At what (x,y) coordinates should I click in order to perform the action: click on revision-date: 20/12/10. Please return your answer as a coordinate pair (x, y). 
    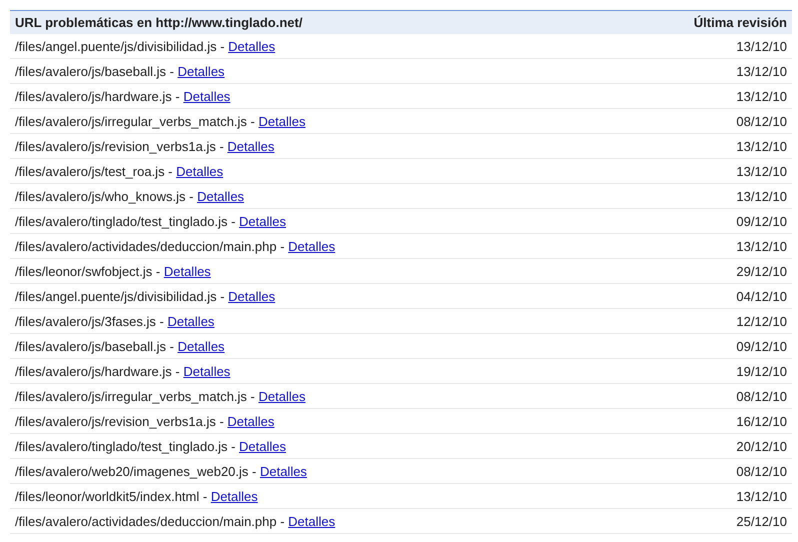
    Looking at the image, I should click on (761, 446).